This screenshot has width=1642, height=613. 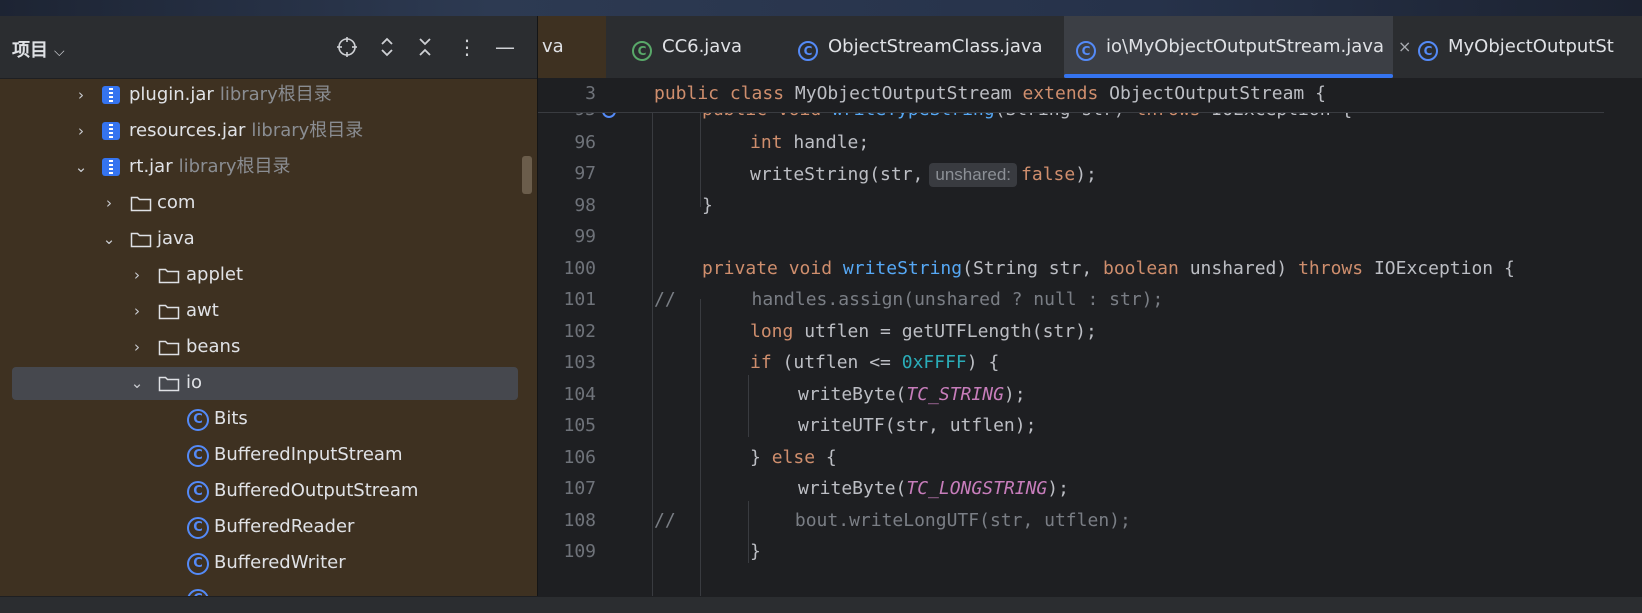 I want to click on chevron-down-icon: ⌵, so click(x=59, y=52).